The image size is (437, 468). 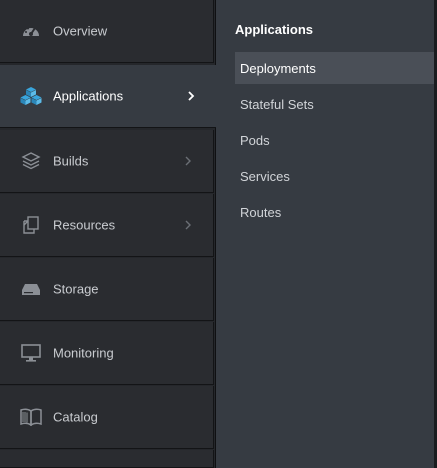 What do you see at coordinates (31, 353) in the screenshot?
I see `monitor-icon` at bounding box center [31, 353].